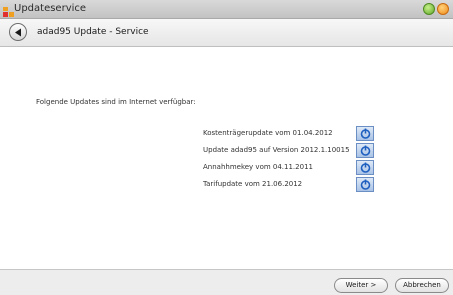 The image size is (453, 295). I want to click on update-item-label: Tarifupdate vom 21.06.2012, so click(253, 184).